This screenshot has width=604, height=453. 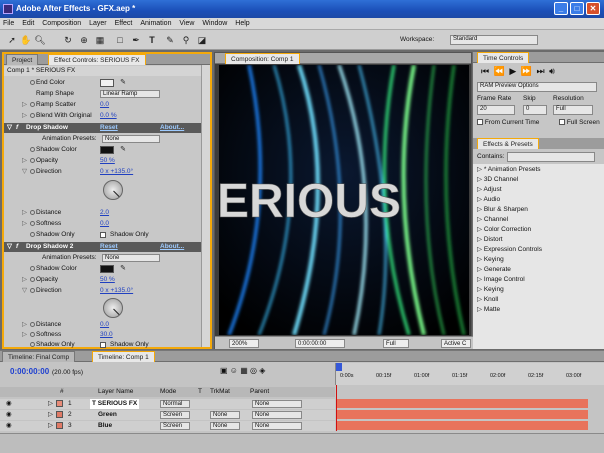 I want to click on ramp-scatter-value: 0.0, so click(x=104, y=105).